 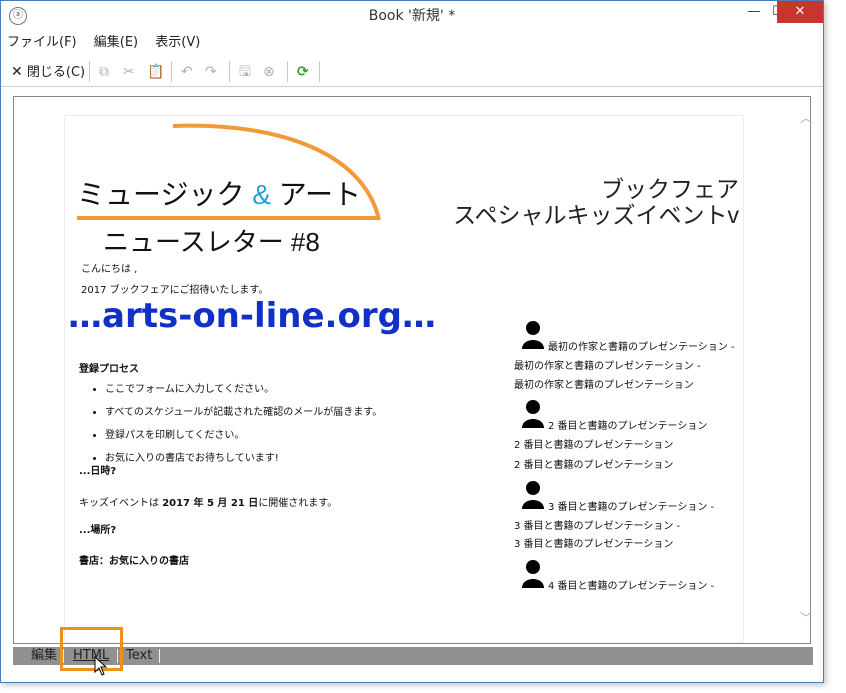 What do you see at coordinates (98, 530) in the screenshot?
I see `where-heading: ...場所?` at bounding box center [98, 530].